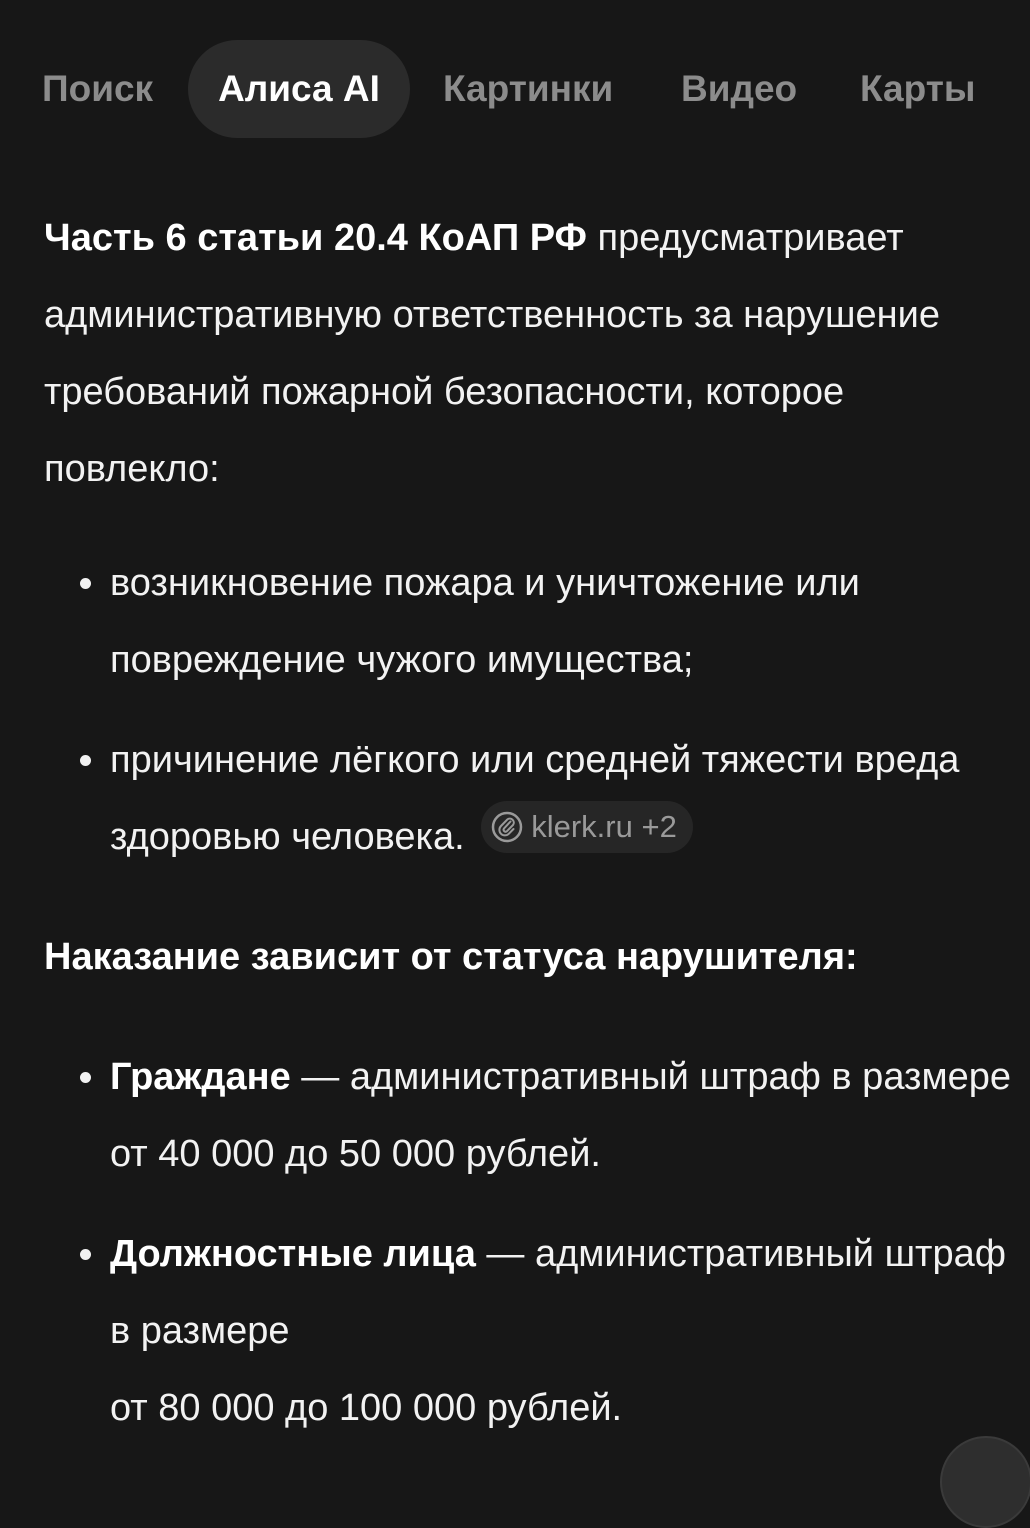  Describe the element at coordinates (917, 89) in the screenshot. I see `tab-maps: Карты` at that location.